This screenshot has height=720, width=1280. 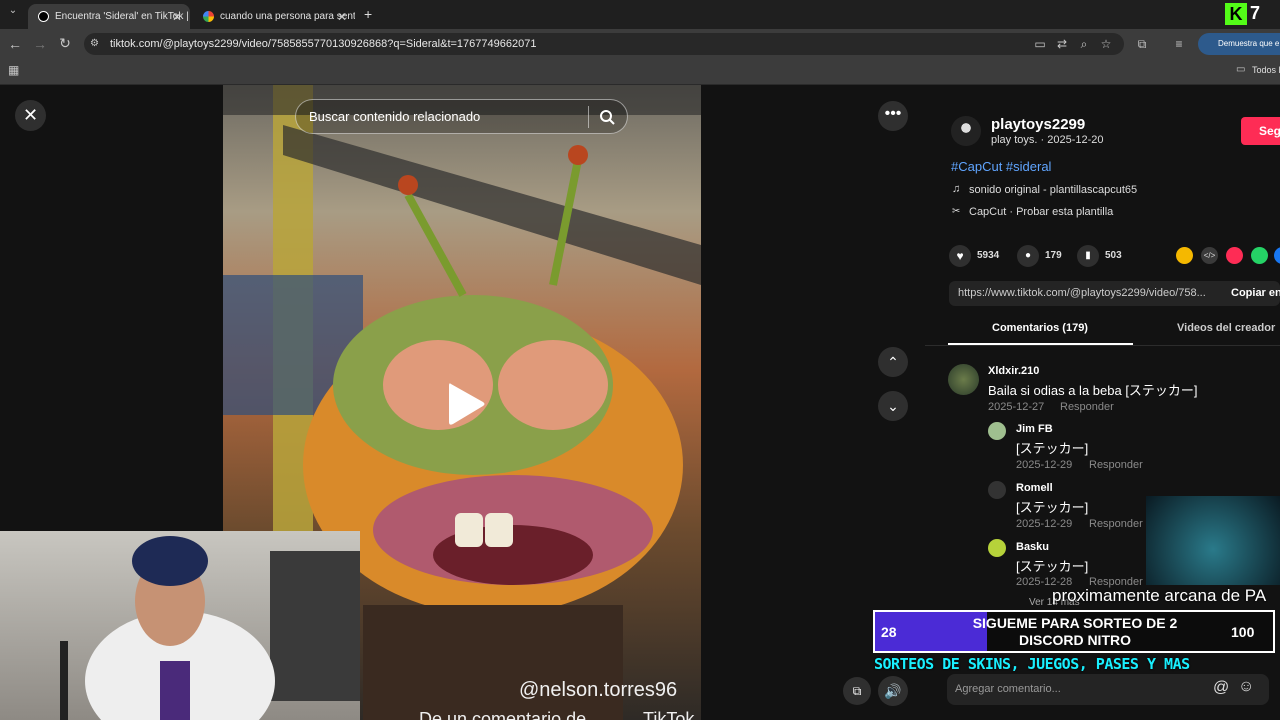 I want to click on follow-button: Seg, so click(x=1260, y=131).